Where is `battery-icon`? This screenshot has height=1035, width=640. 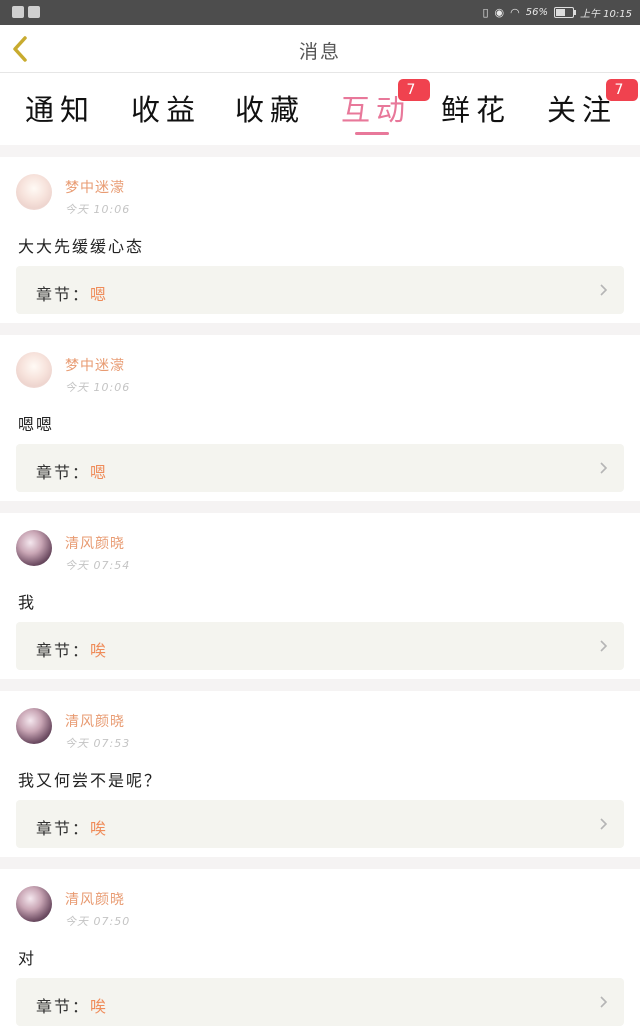 battery-icon is located at coordinates (565, 12).